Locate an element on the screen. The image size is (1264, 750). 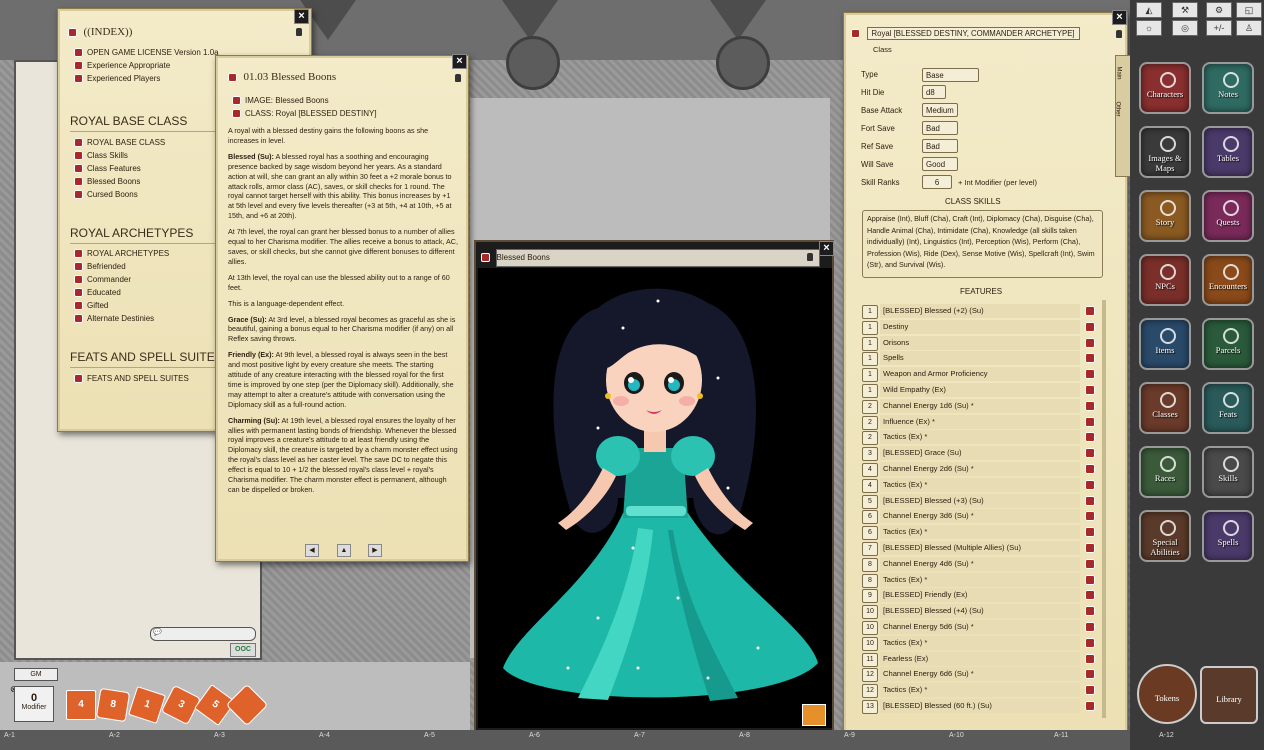
feature-row: 6 Channel Energy 3d6 (Su) * is located at coordinates (981, 517).